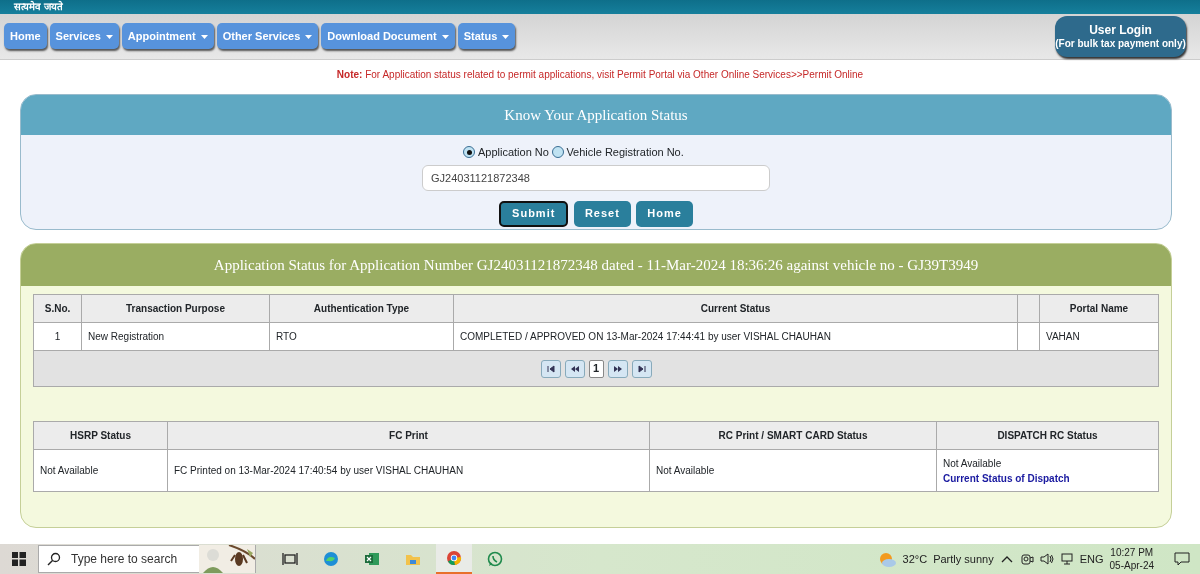 The height and width of the screenshot is (574, 1200). Describe the element at coordinates (319, 470) in the screenshot. I see `table-cell: FC Printed on 13-Mar-2024 17:40:54 by user VISHAL CHAUHAN` at that location.